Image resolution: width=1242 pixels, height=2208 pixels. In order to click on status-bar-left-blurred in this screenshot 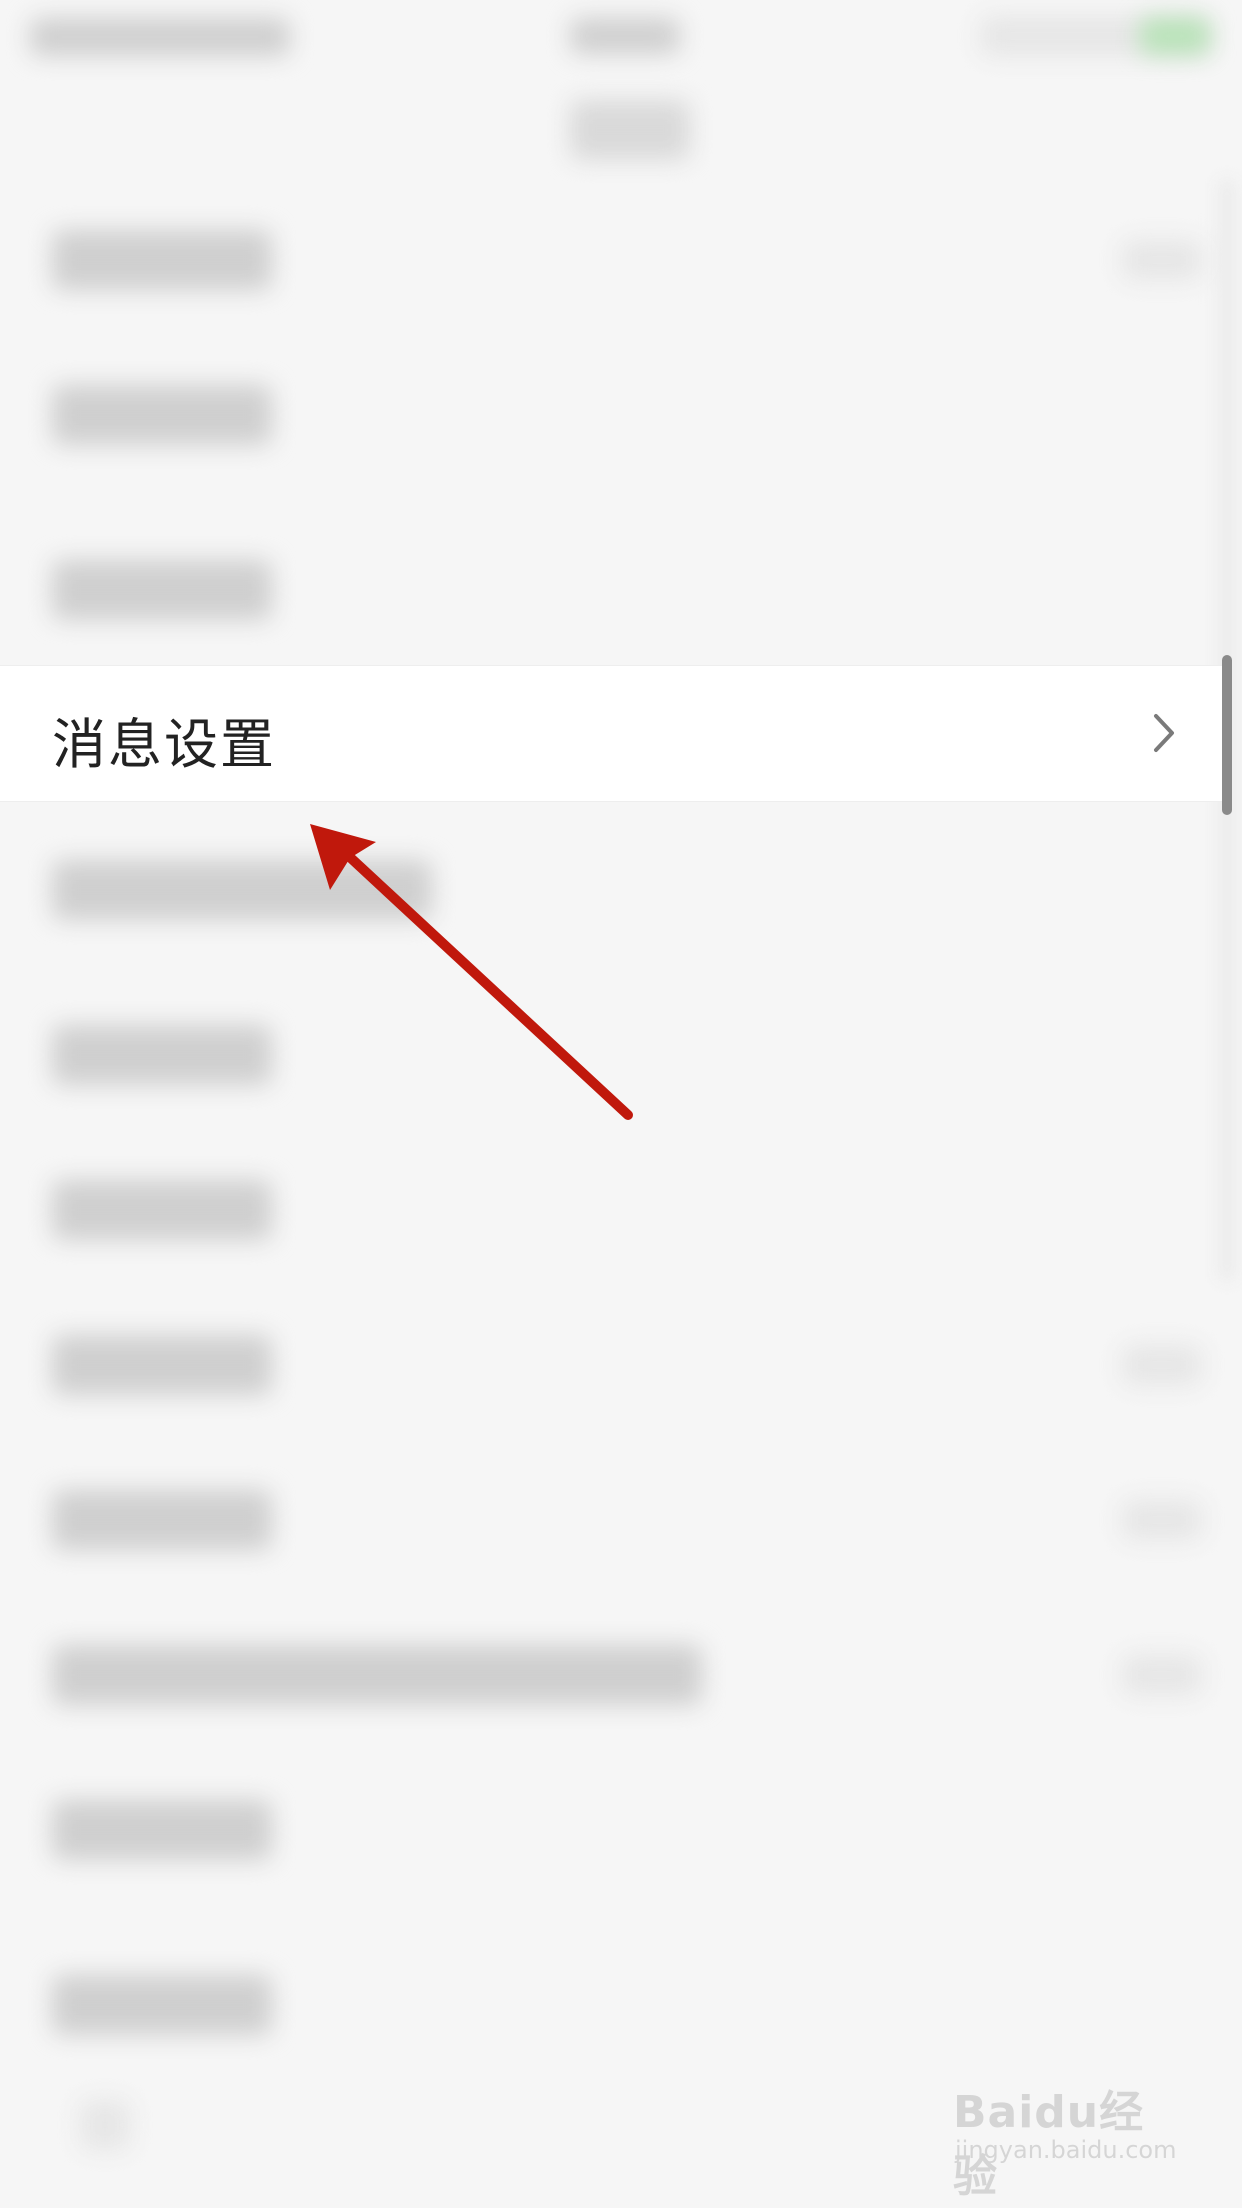, I will do `click(160, 37)`.